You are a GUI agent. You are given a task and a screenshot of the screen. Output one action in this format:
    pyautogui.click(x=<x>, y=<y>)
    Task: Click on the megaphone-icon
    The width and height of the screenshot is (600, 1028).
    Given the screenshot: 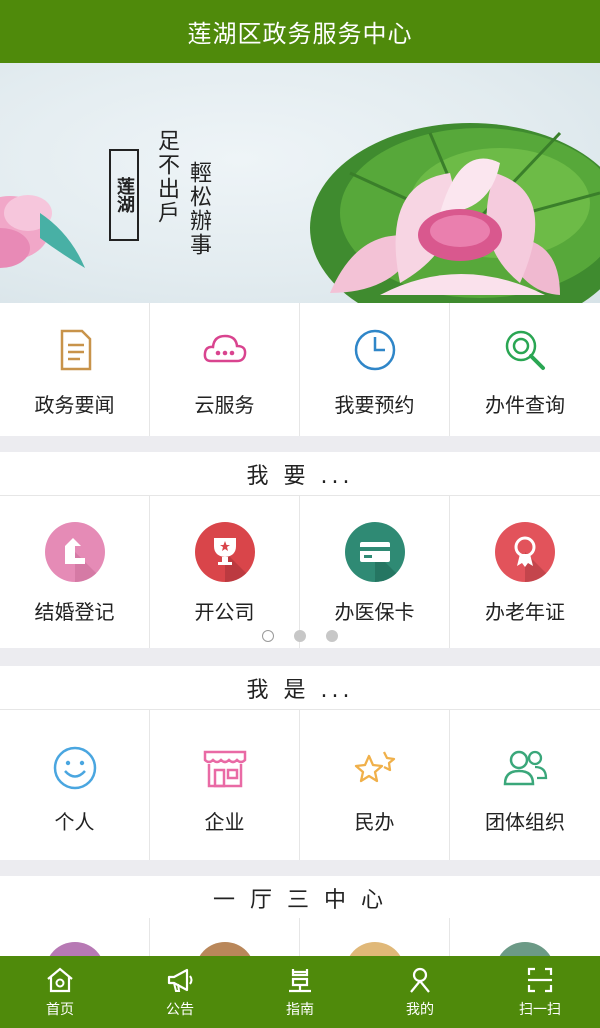 What is the action you would take?
    pyautogui.click(x=180, y=980)
    